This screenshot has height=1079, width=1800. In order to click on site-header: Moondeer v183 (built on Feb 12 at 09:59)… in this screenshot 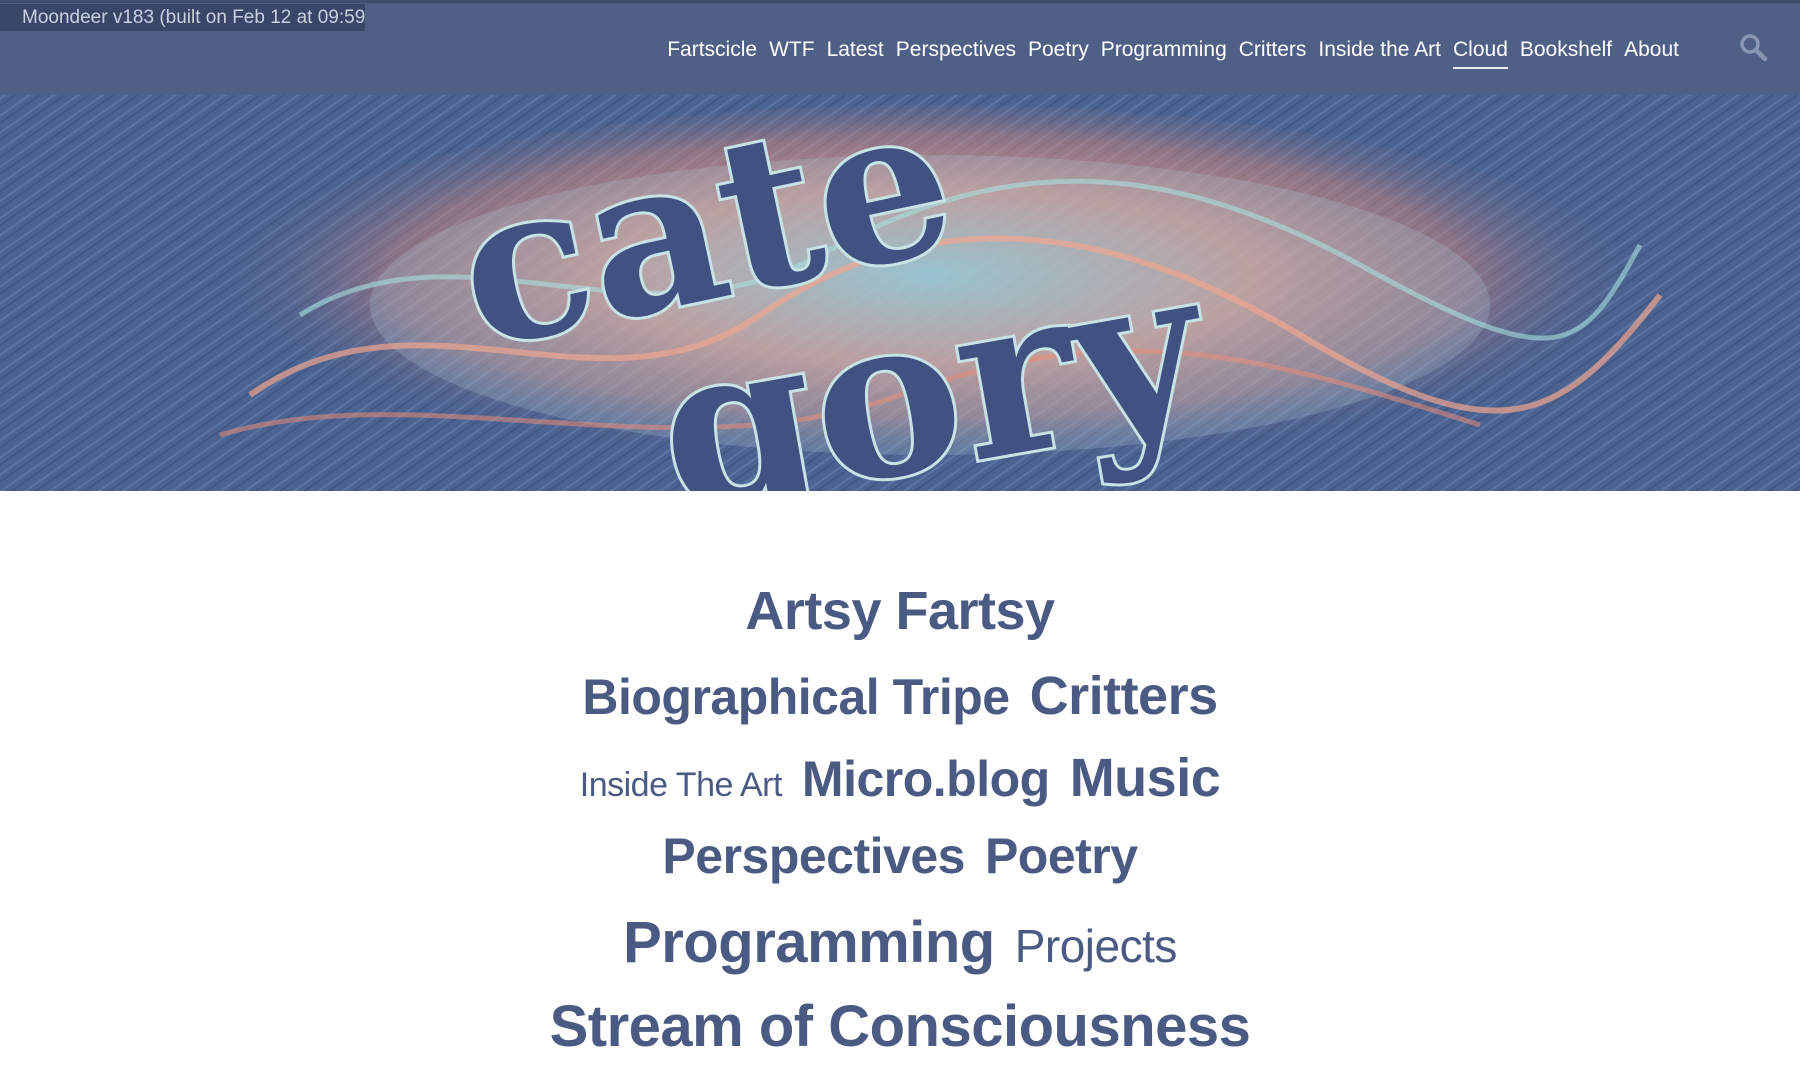, I will do `click(900, 47)`.